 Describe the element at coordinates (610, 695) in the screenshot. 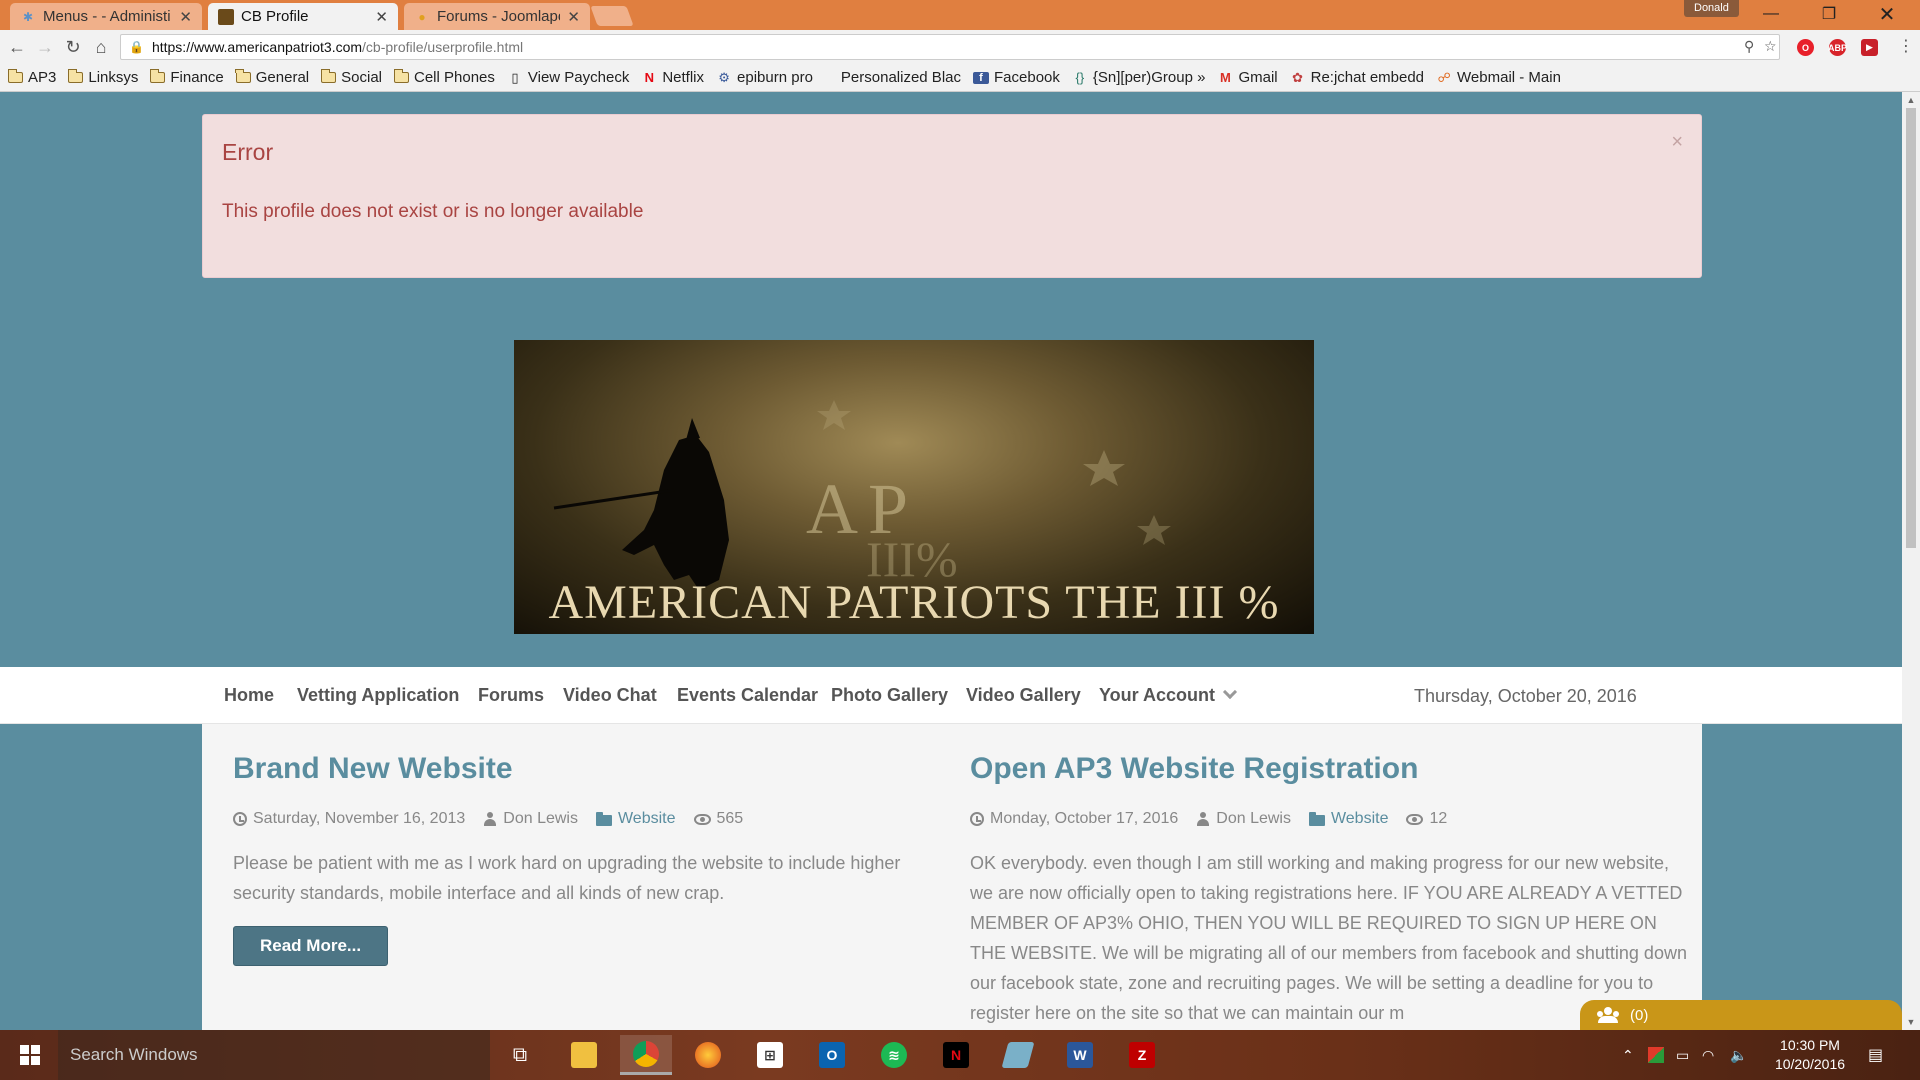

I see `nav-item-video-chat: Video Chat` at that location.